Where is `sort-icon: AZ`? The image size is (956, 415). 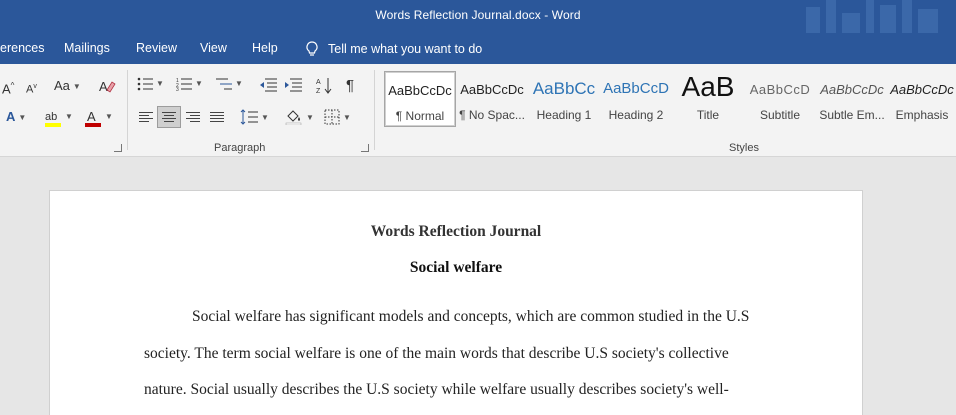
sort-icon: AZ is located at coordinates (324, 85).